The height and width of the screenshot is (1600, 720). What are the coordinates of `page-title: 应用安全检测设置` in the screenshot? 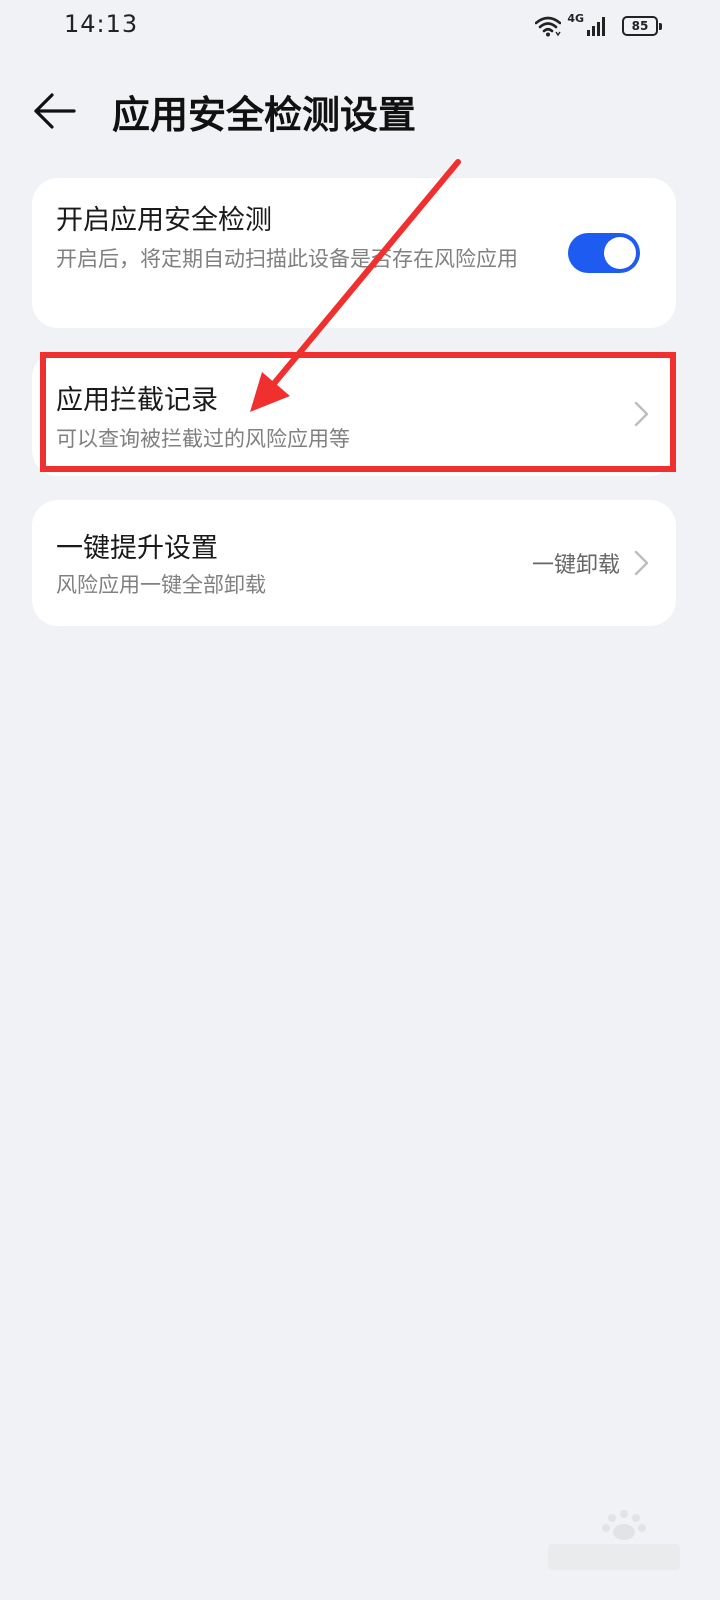 It's located at (264, 115).